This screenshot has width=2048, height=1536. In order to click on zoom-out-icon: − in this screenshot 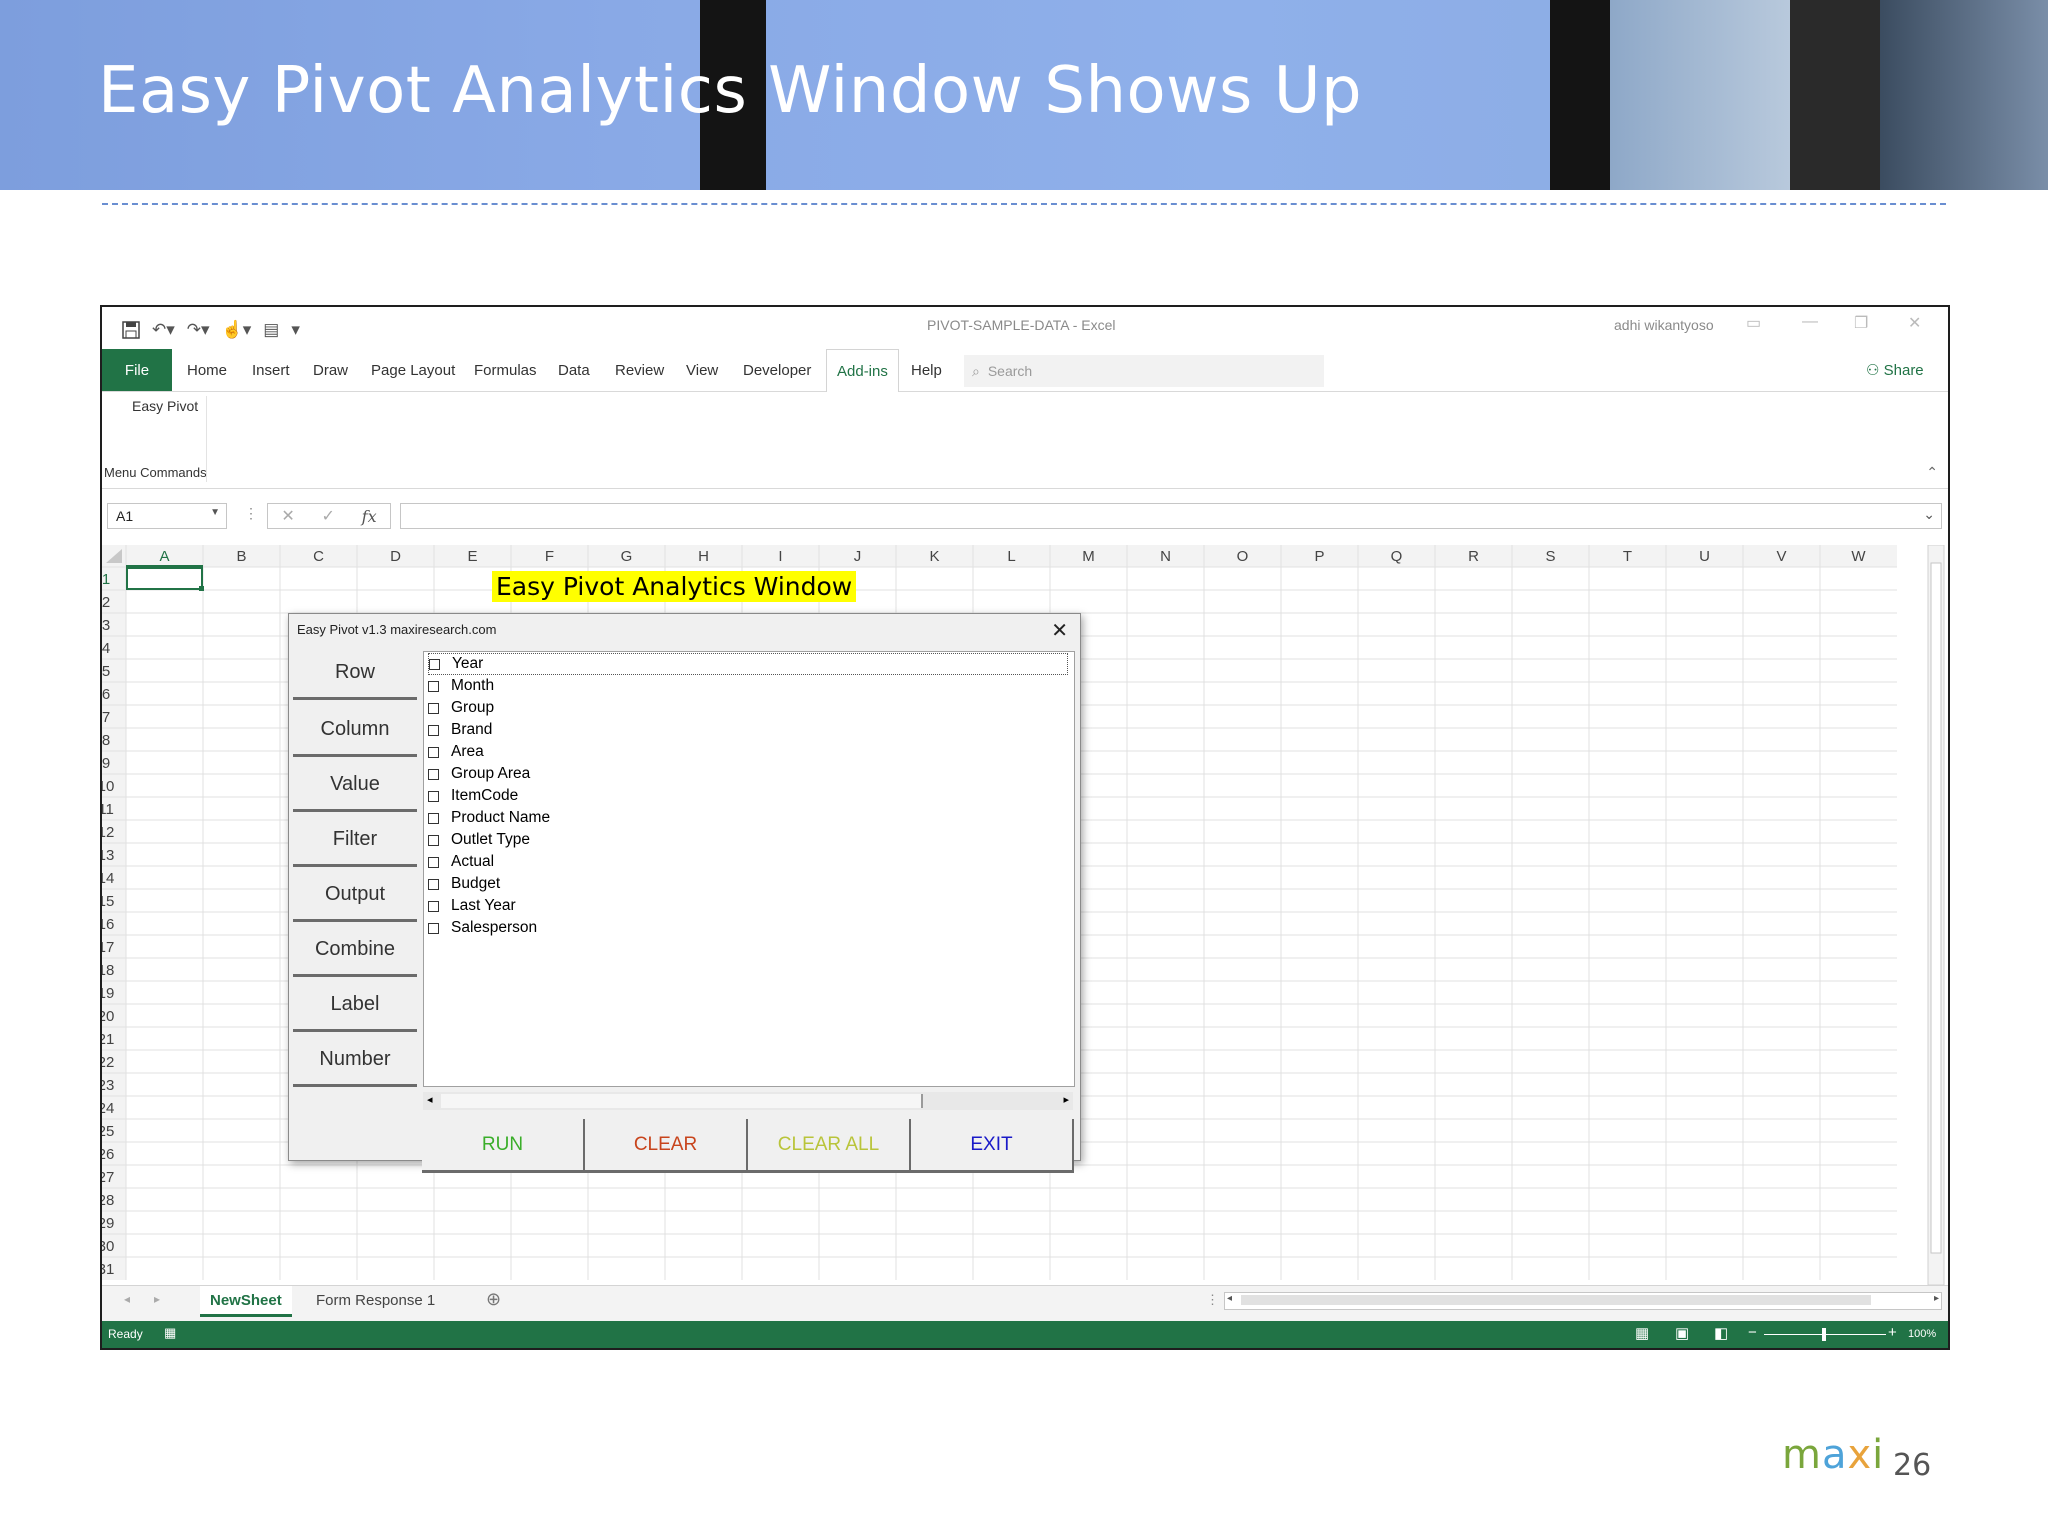, I will do `click(1752, 1332)`.